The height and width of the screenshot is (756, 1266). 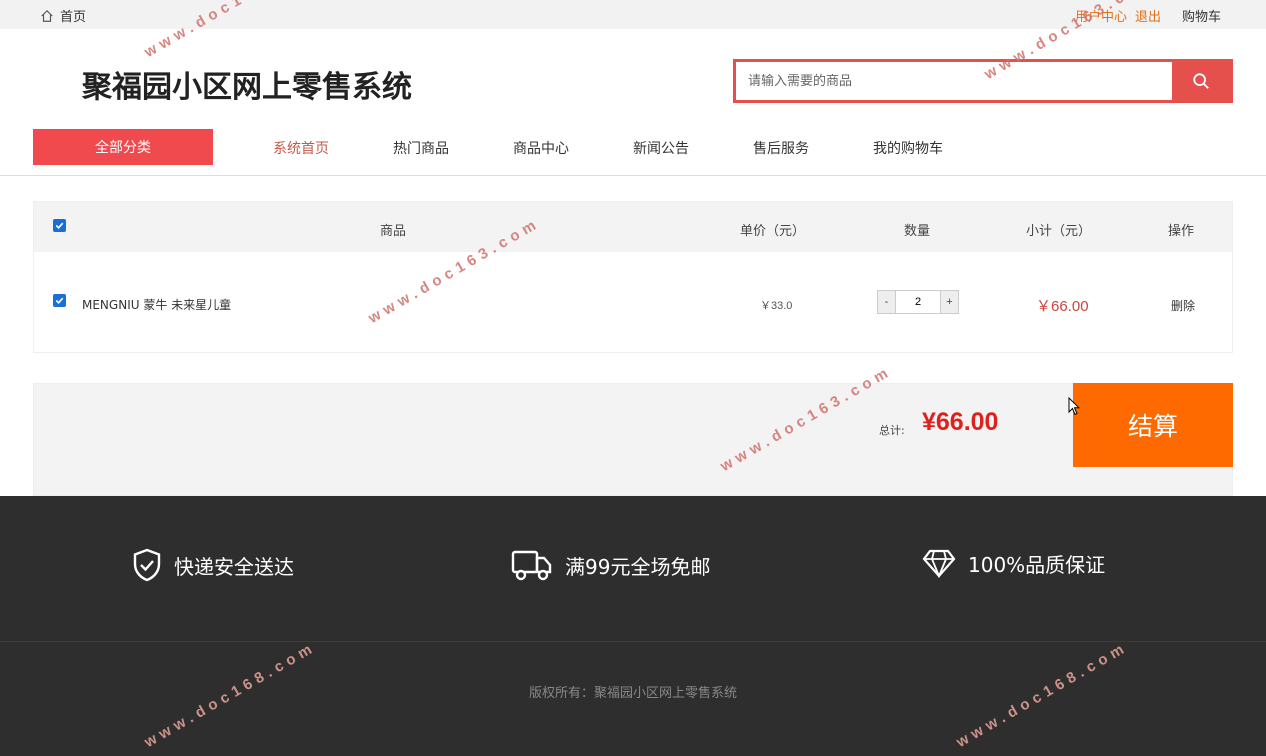 I want to click on total-value: ¥66.00, so click(x=960, y=422).